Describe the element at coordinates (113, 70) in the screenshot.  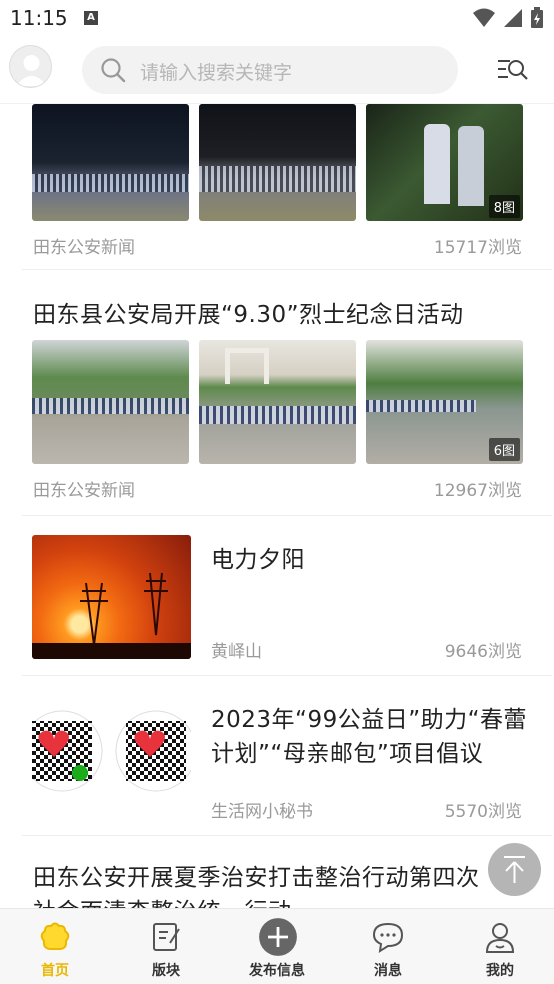
I see `search-icon` at that location.